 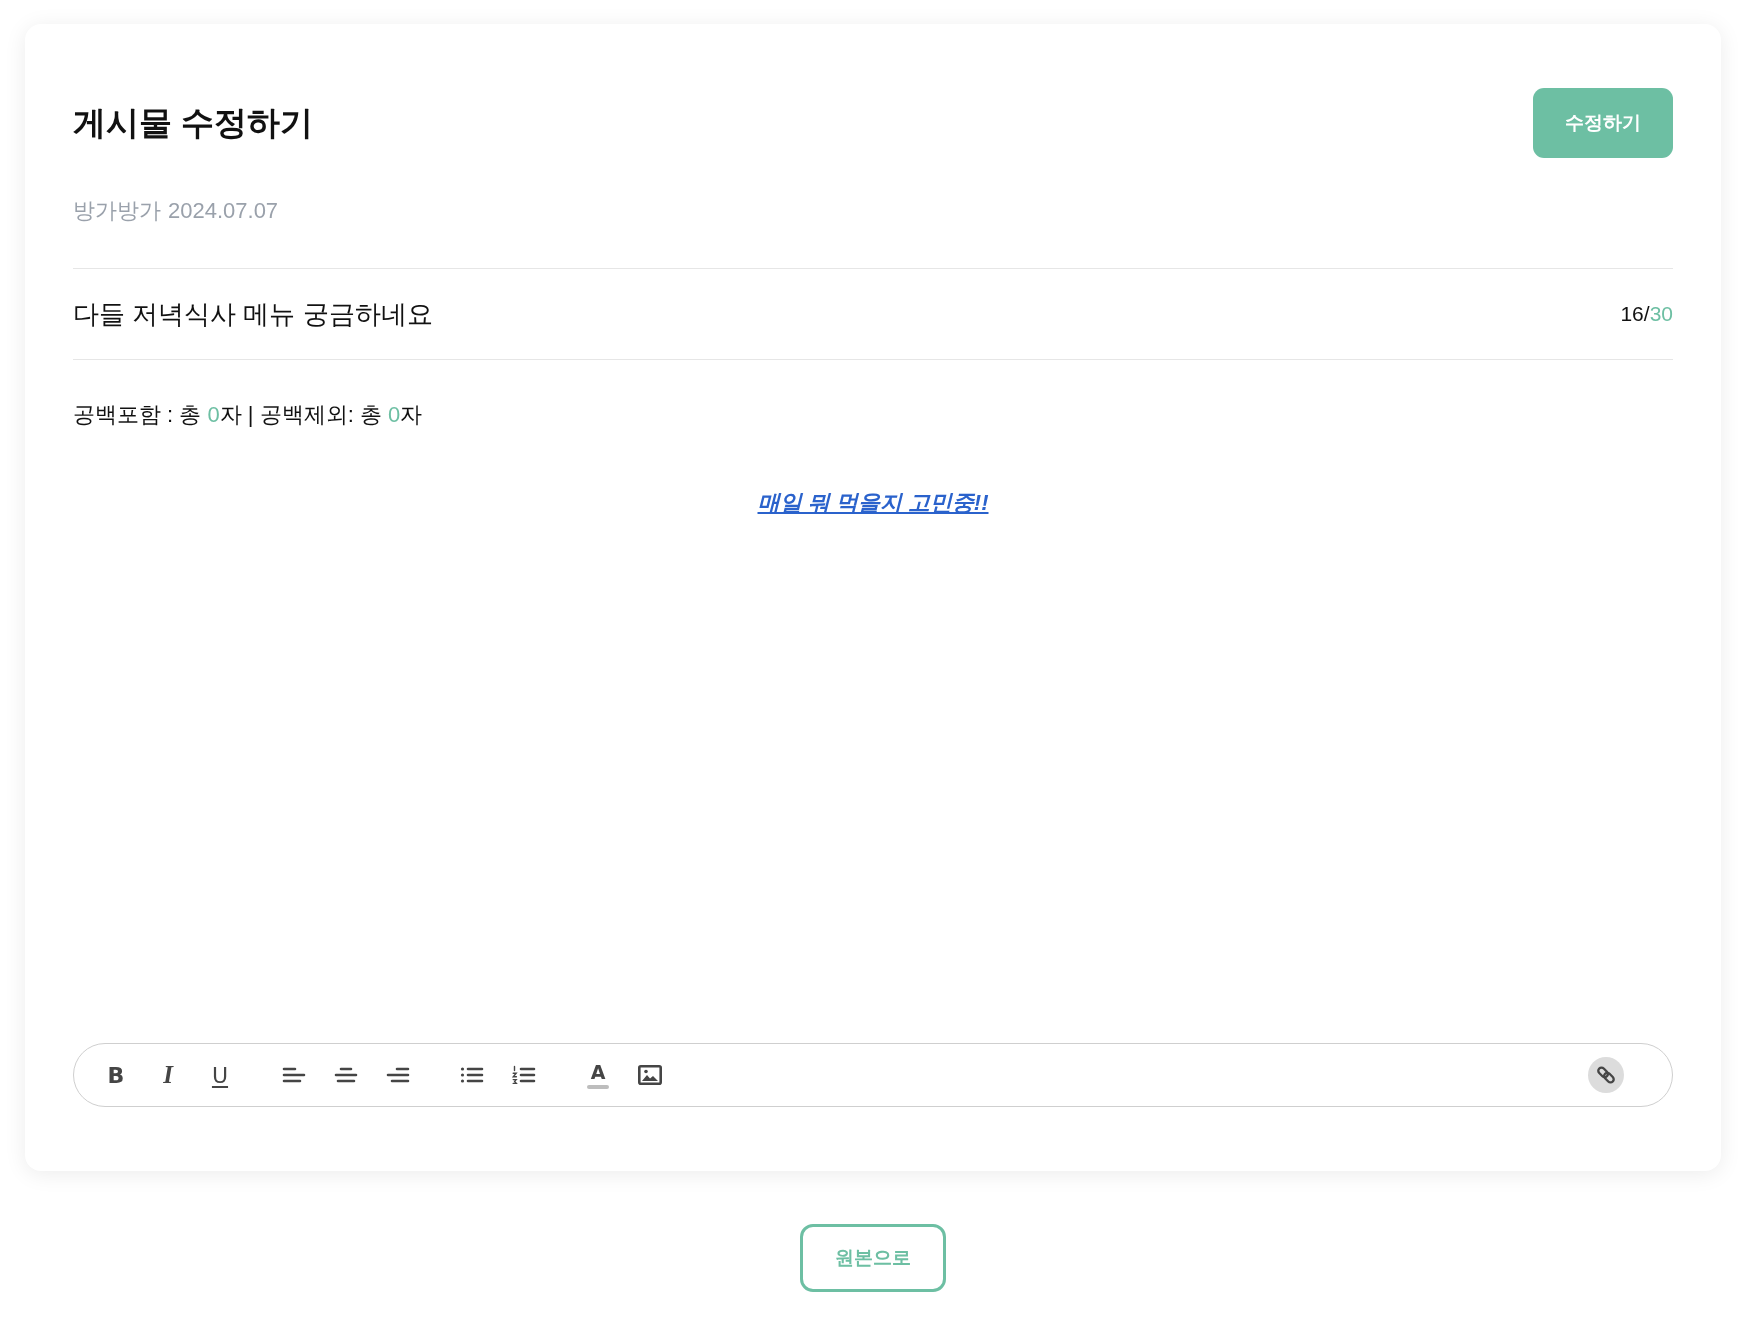 I want to click on text-color-button: A, so click(x=598, y=1075).